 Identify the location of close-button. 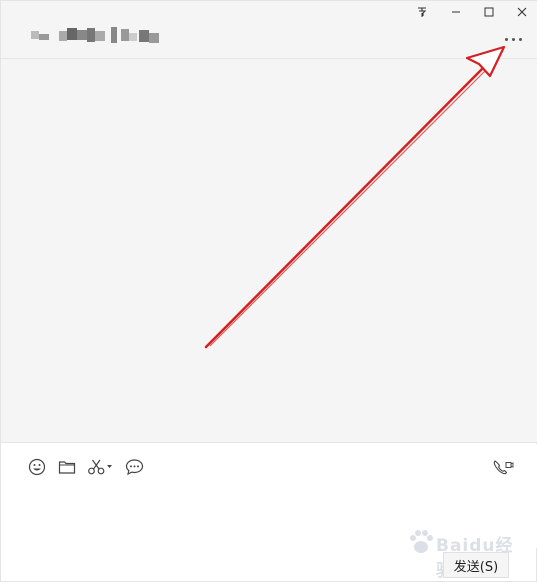
(521, 12).